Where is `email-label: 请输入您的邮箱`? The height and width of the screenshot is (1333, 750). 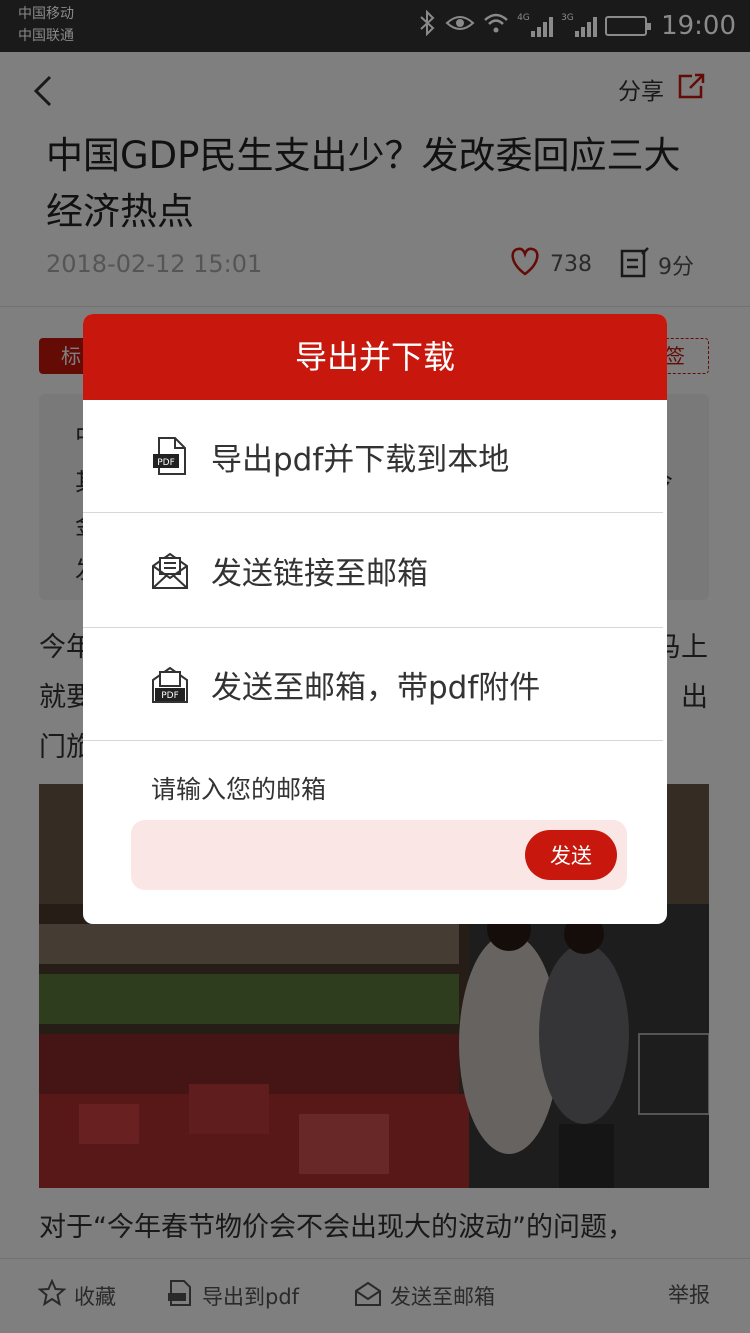 email-label: 请输入您的邮箱 is located at coordinates (239, 789).